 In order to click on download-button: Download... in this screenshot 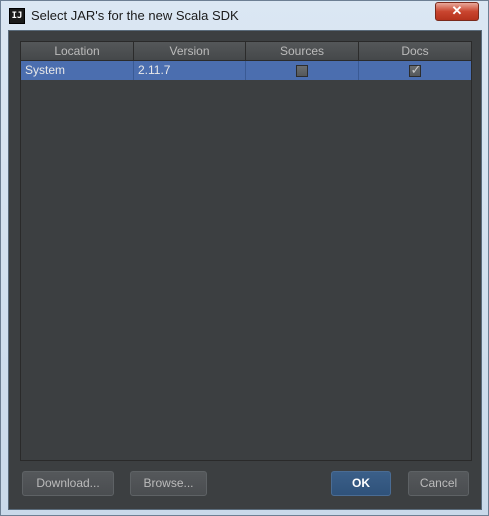, I will do `click(68, 483)`.